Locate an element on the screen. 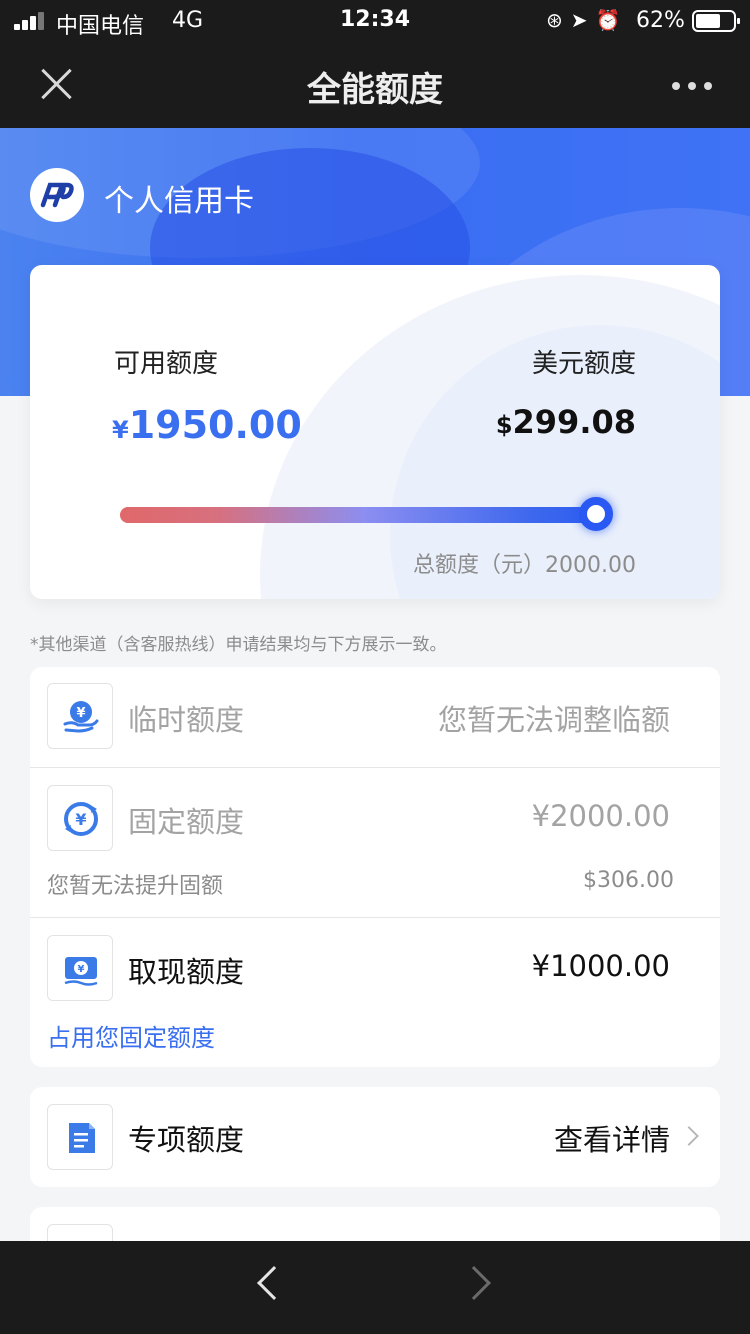 The image size is (750, 1334). temporary-limit-status: 您暂无法调整临额 is located at coordinates (553, 720).